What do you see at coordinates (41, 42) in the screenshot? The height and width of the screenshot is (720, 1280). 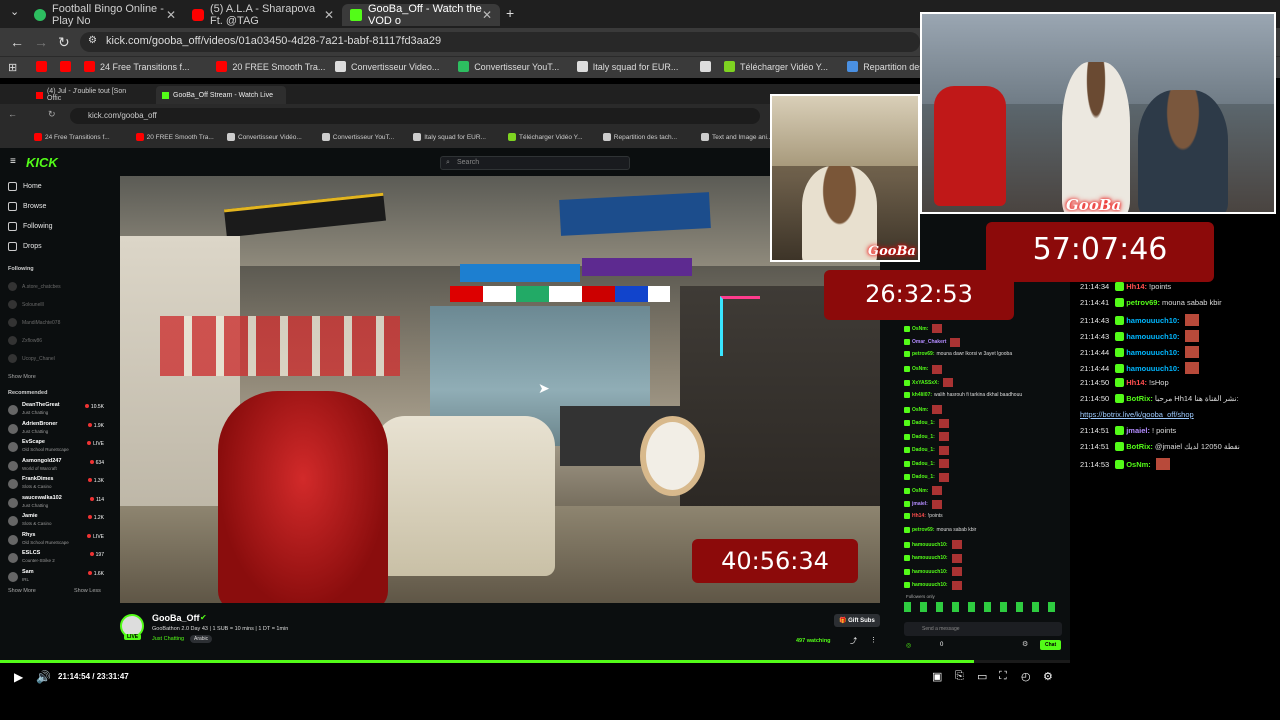 I see `forward-icon: →` at bounding box center [41, 42].